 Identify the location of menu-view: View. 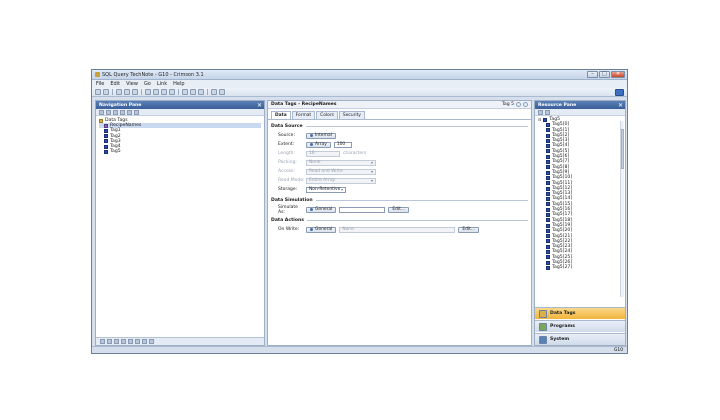
(132, 84).